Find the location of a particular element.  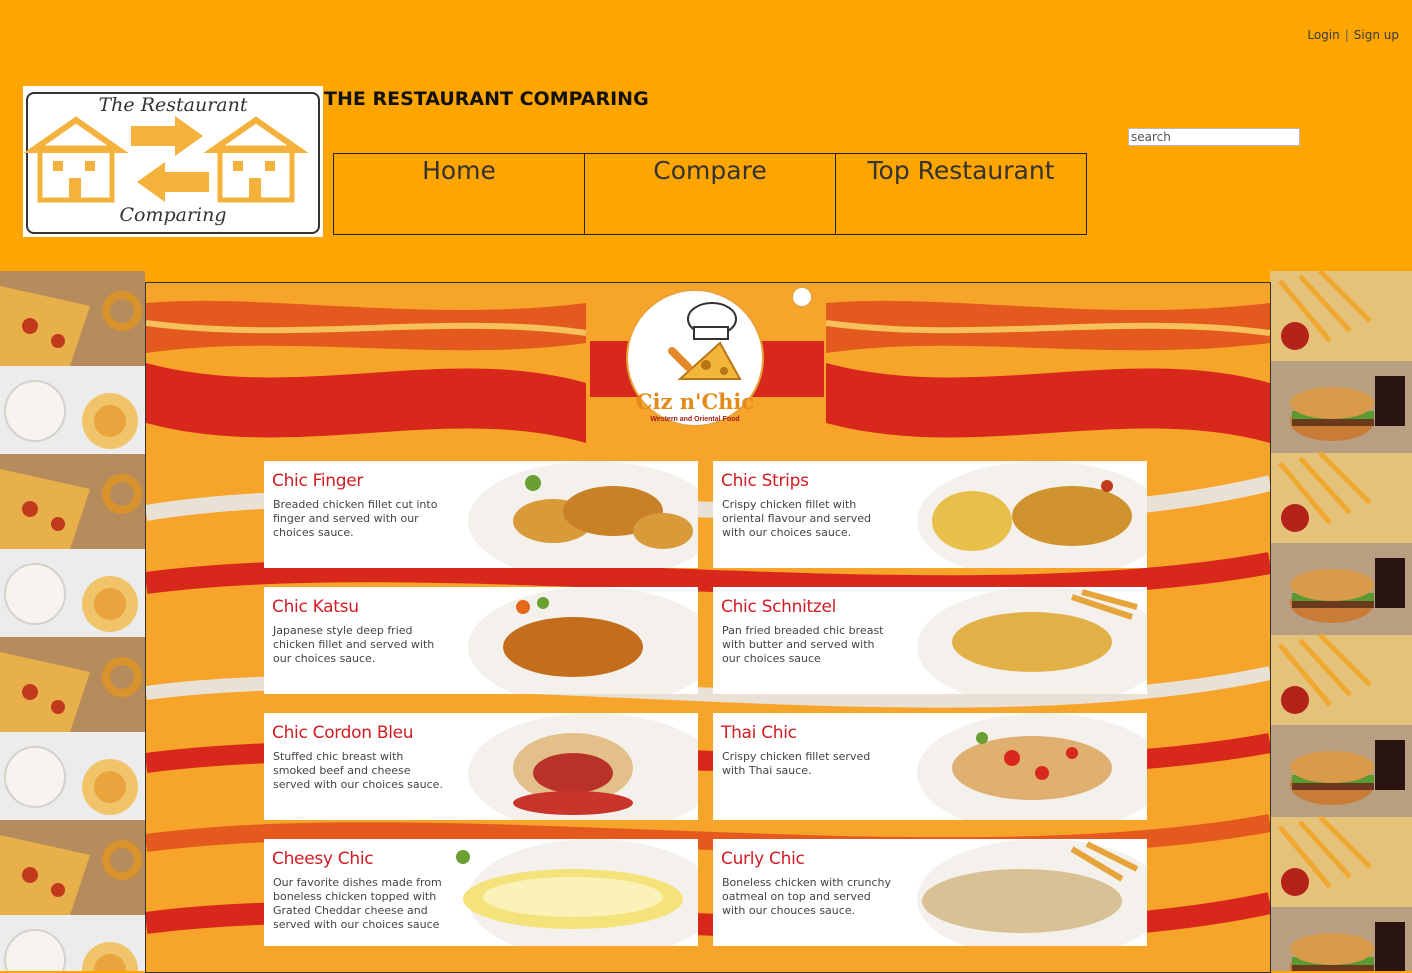

auth-links: Login | Sign up is located at coordinates (1353, 35).